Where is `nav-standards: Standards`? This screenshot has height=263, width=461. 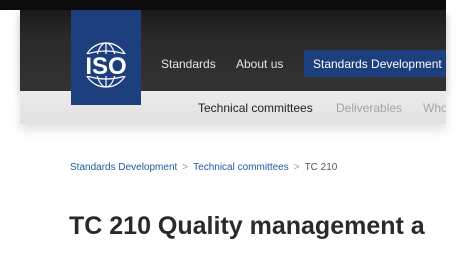 nav-standards: Standards is located at coordinates (188, 64).